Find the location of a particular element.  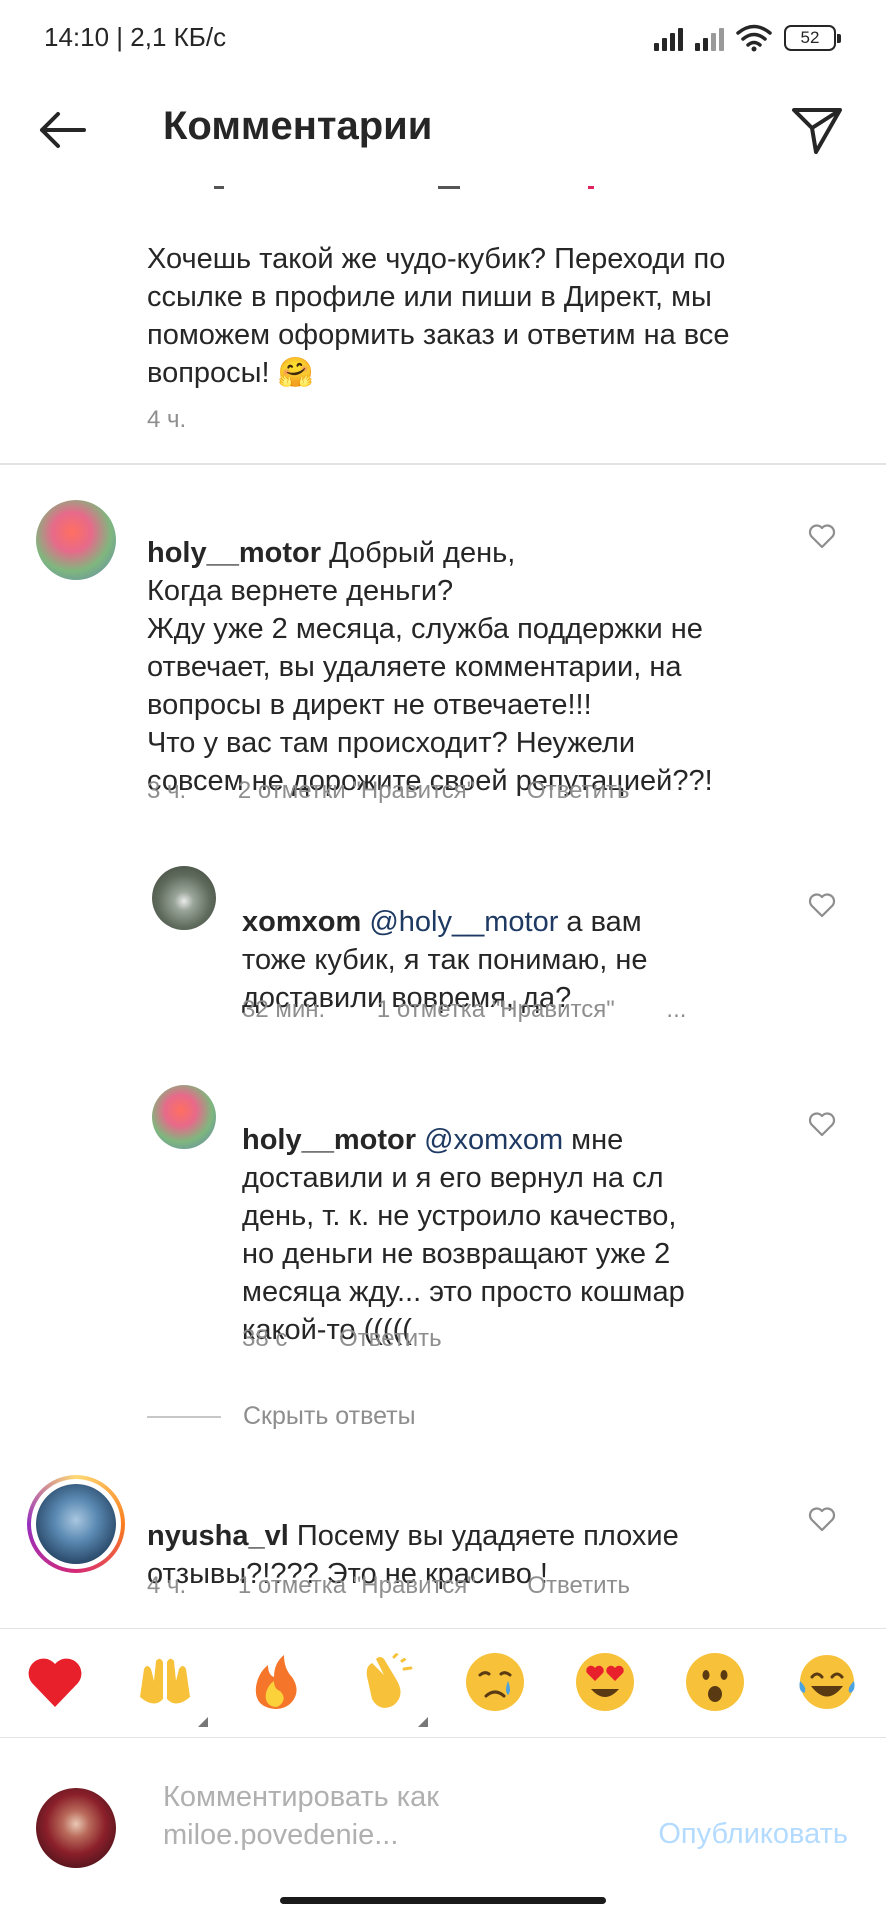

fire-emoji is located at coordinates (275, 1682).